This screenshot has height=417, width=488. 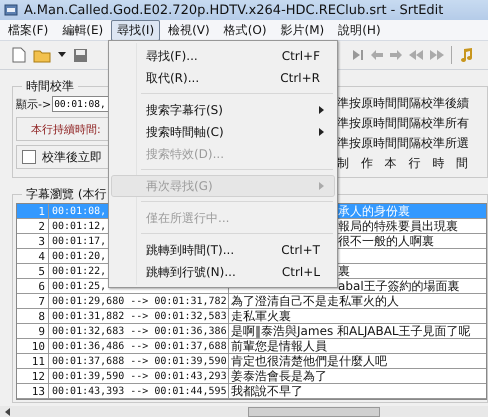 I want to click on table-cell: 9, so click(x=33, y=331).